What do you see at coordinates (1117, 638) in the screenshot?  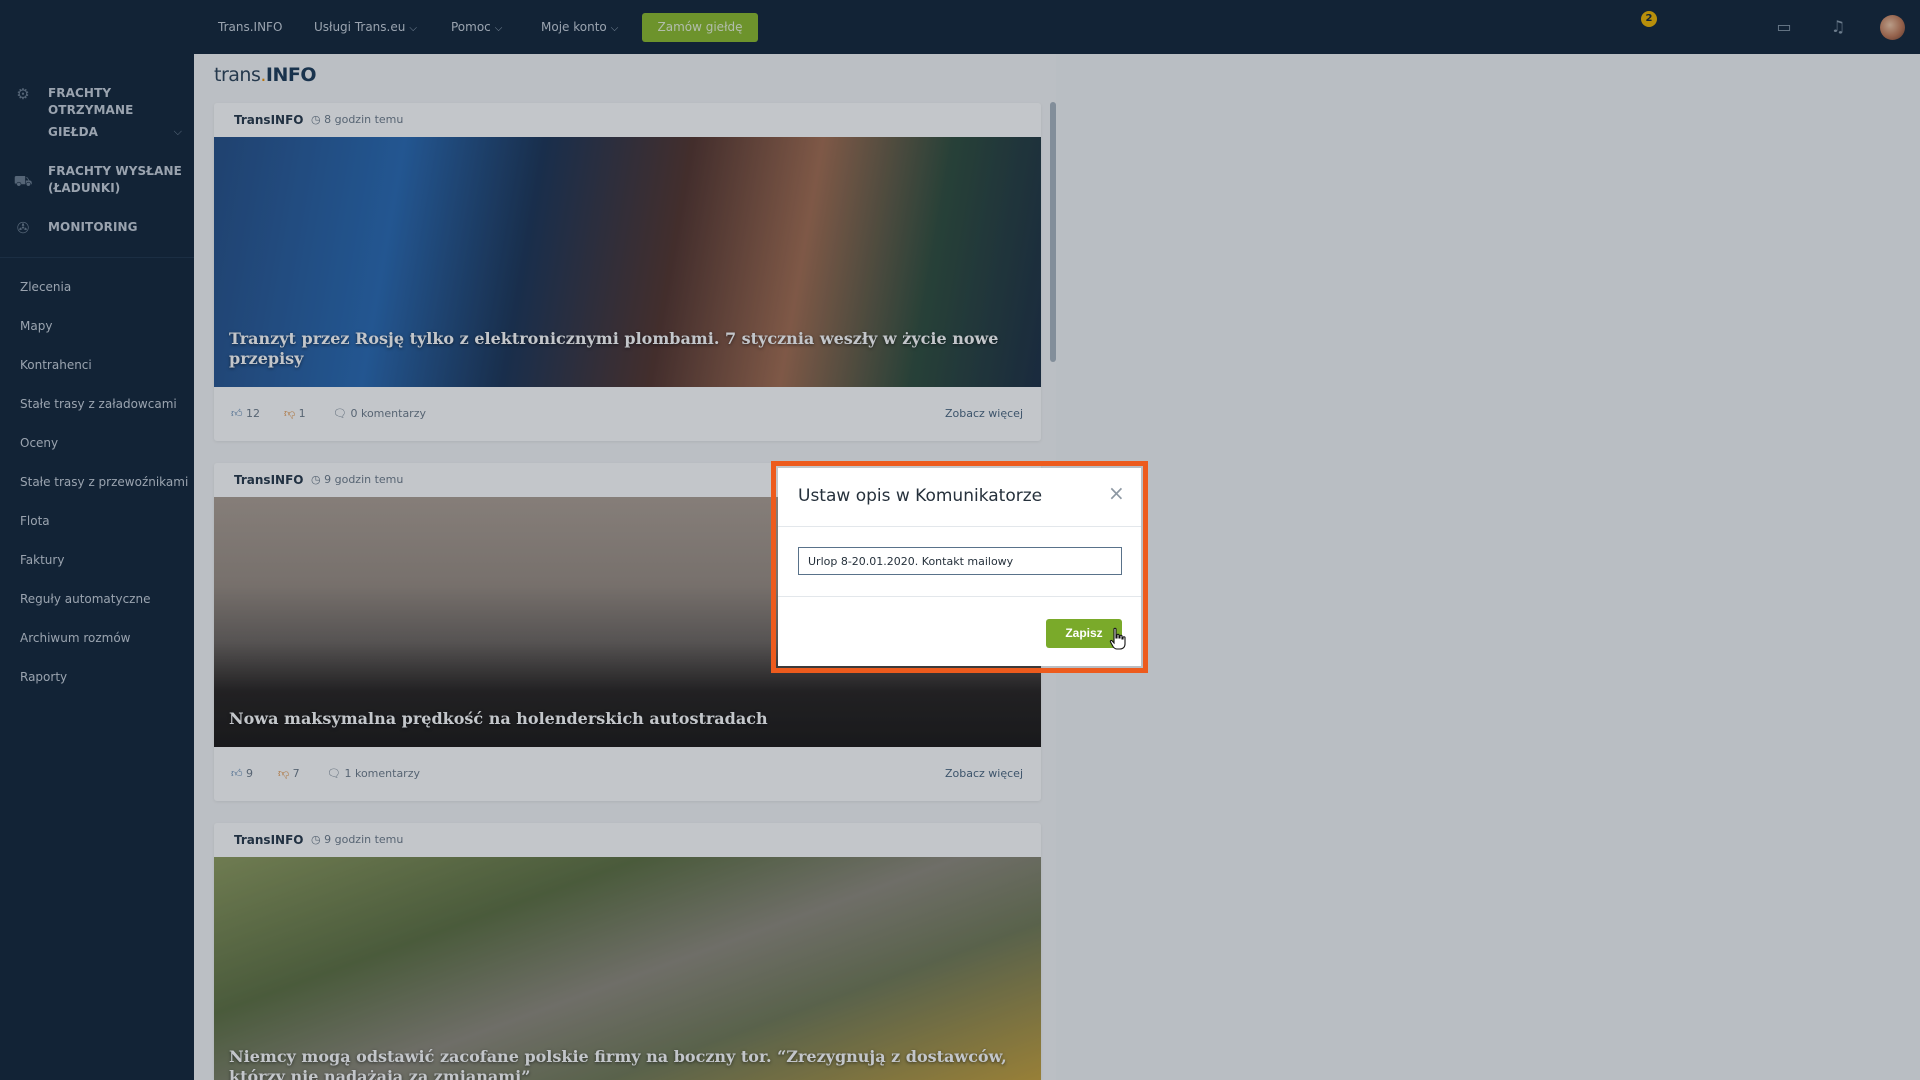 I see `hand-cursor-icon` at bounding box center [1117, 638].